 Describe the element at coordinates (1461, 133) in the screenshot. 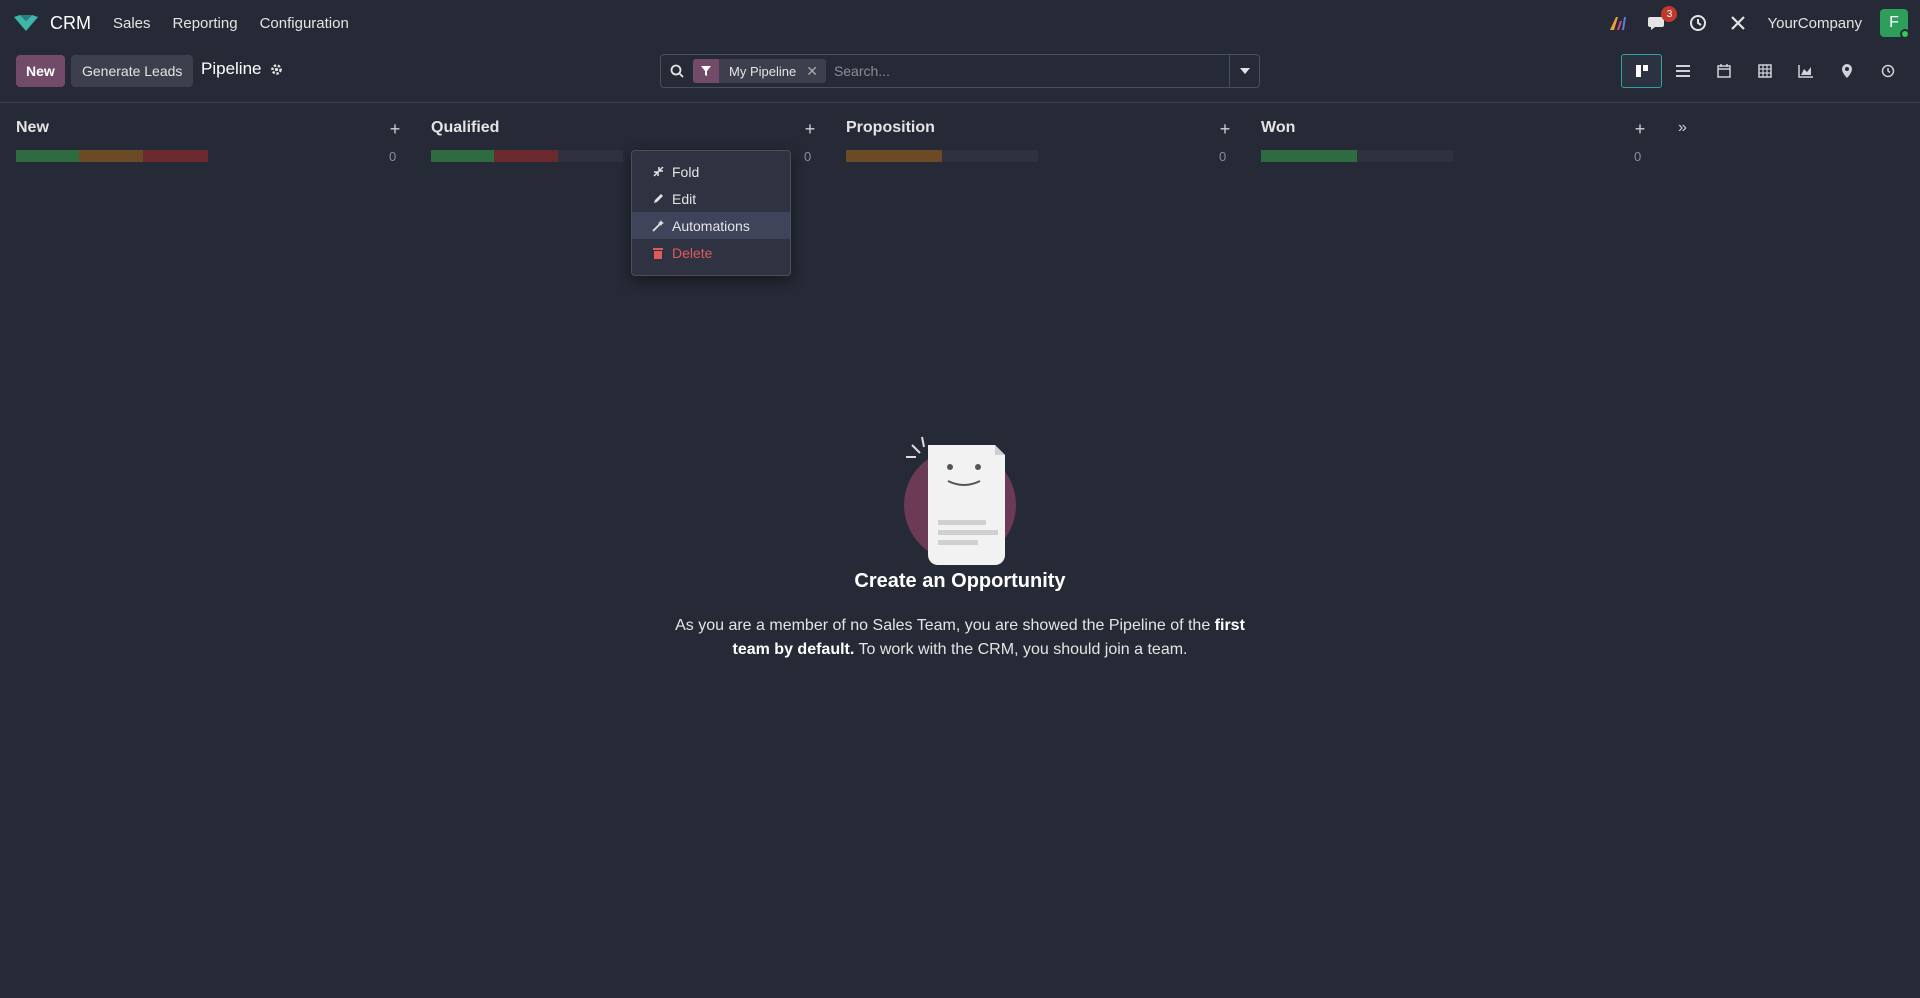

I see `kanban-column-won: Won + 0` at that location.